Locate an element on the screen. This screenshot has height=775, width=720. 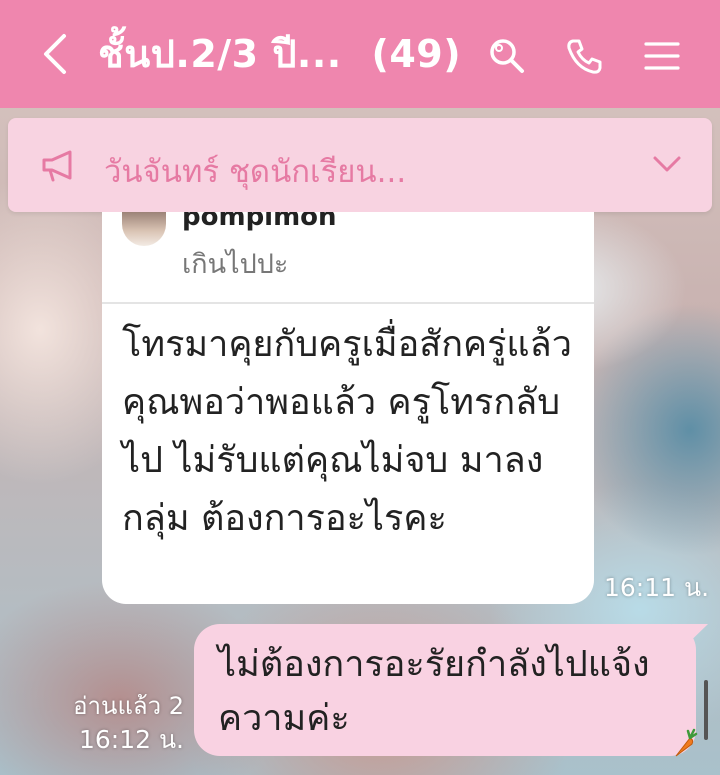
search-icon is located at coordinates (506, 56).